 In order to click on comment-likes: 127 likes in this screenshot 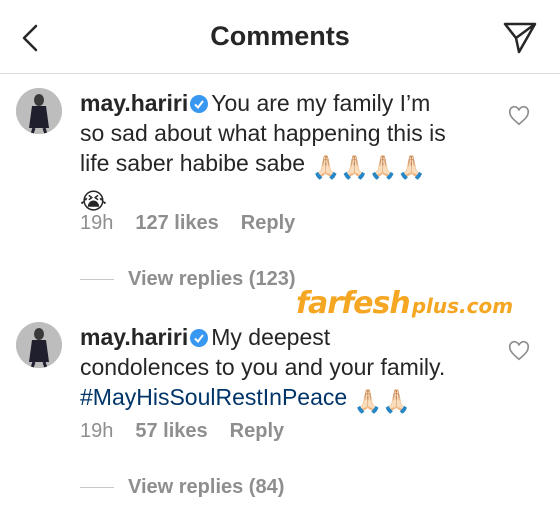, I will do `click(176, 223)`.